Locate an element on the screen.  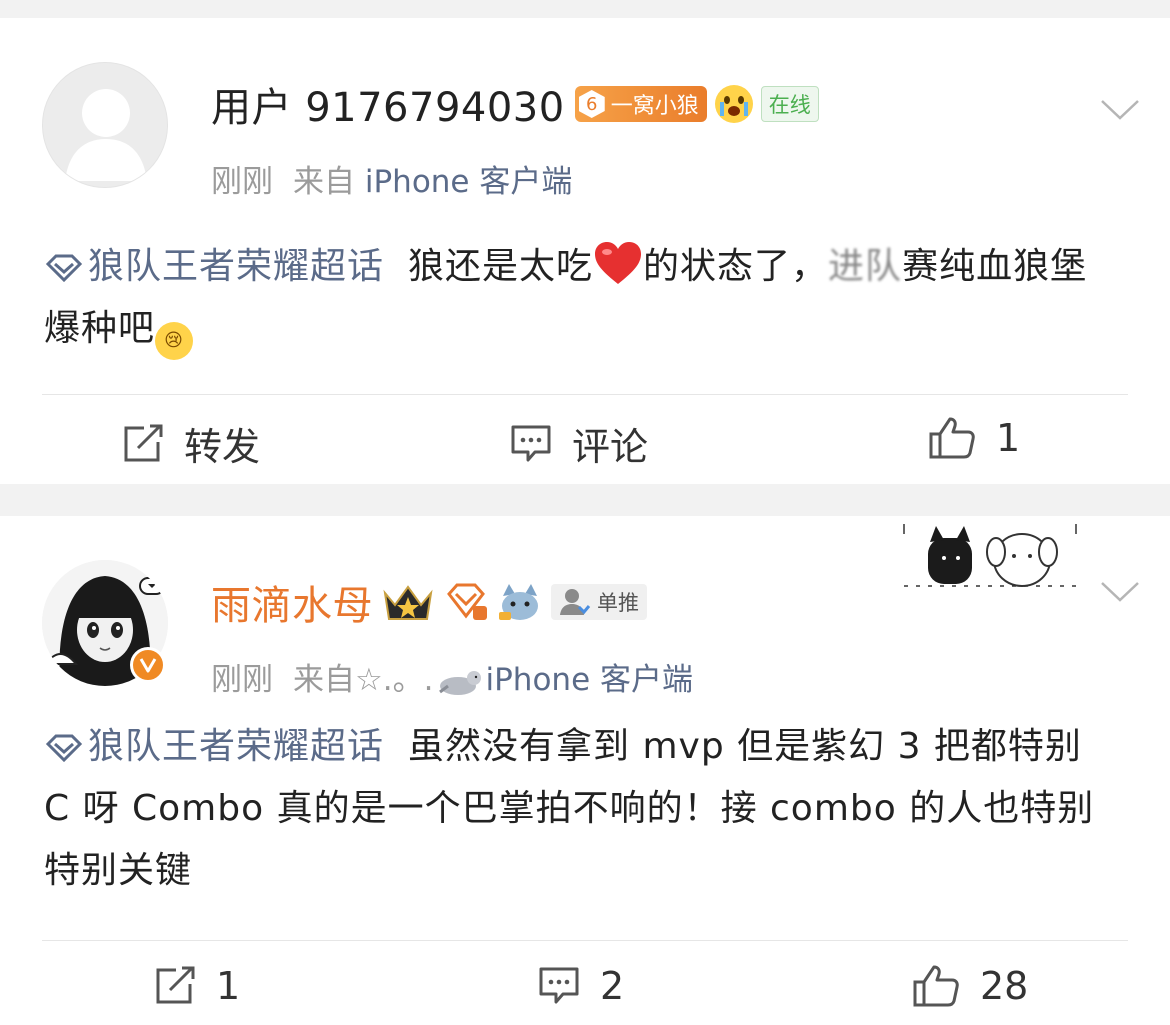
repost-count: 1 is located at coordinates (228, 986).